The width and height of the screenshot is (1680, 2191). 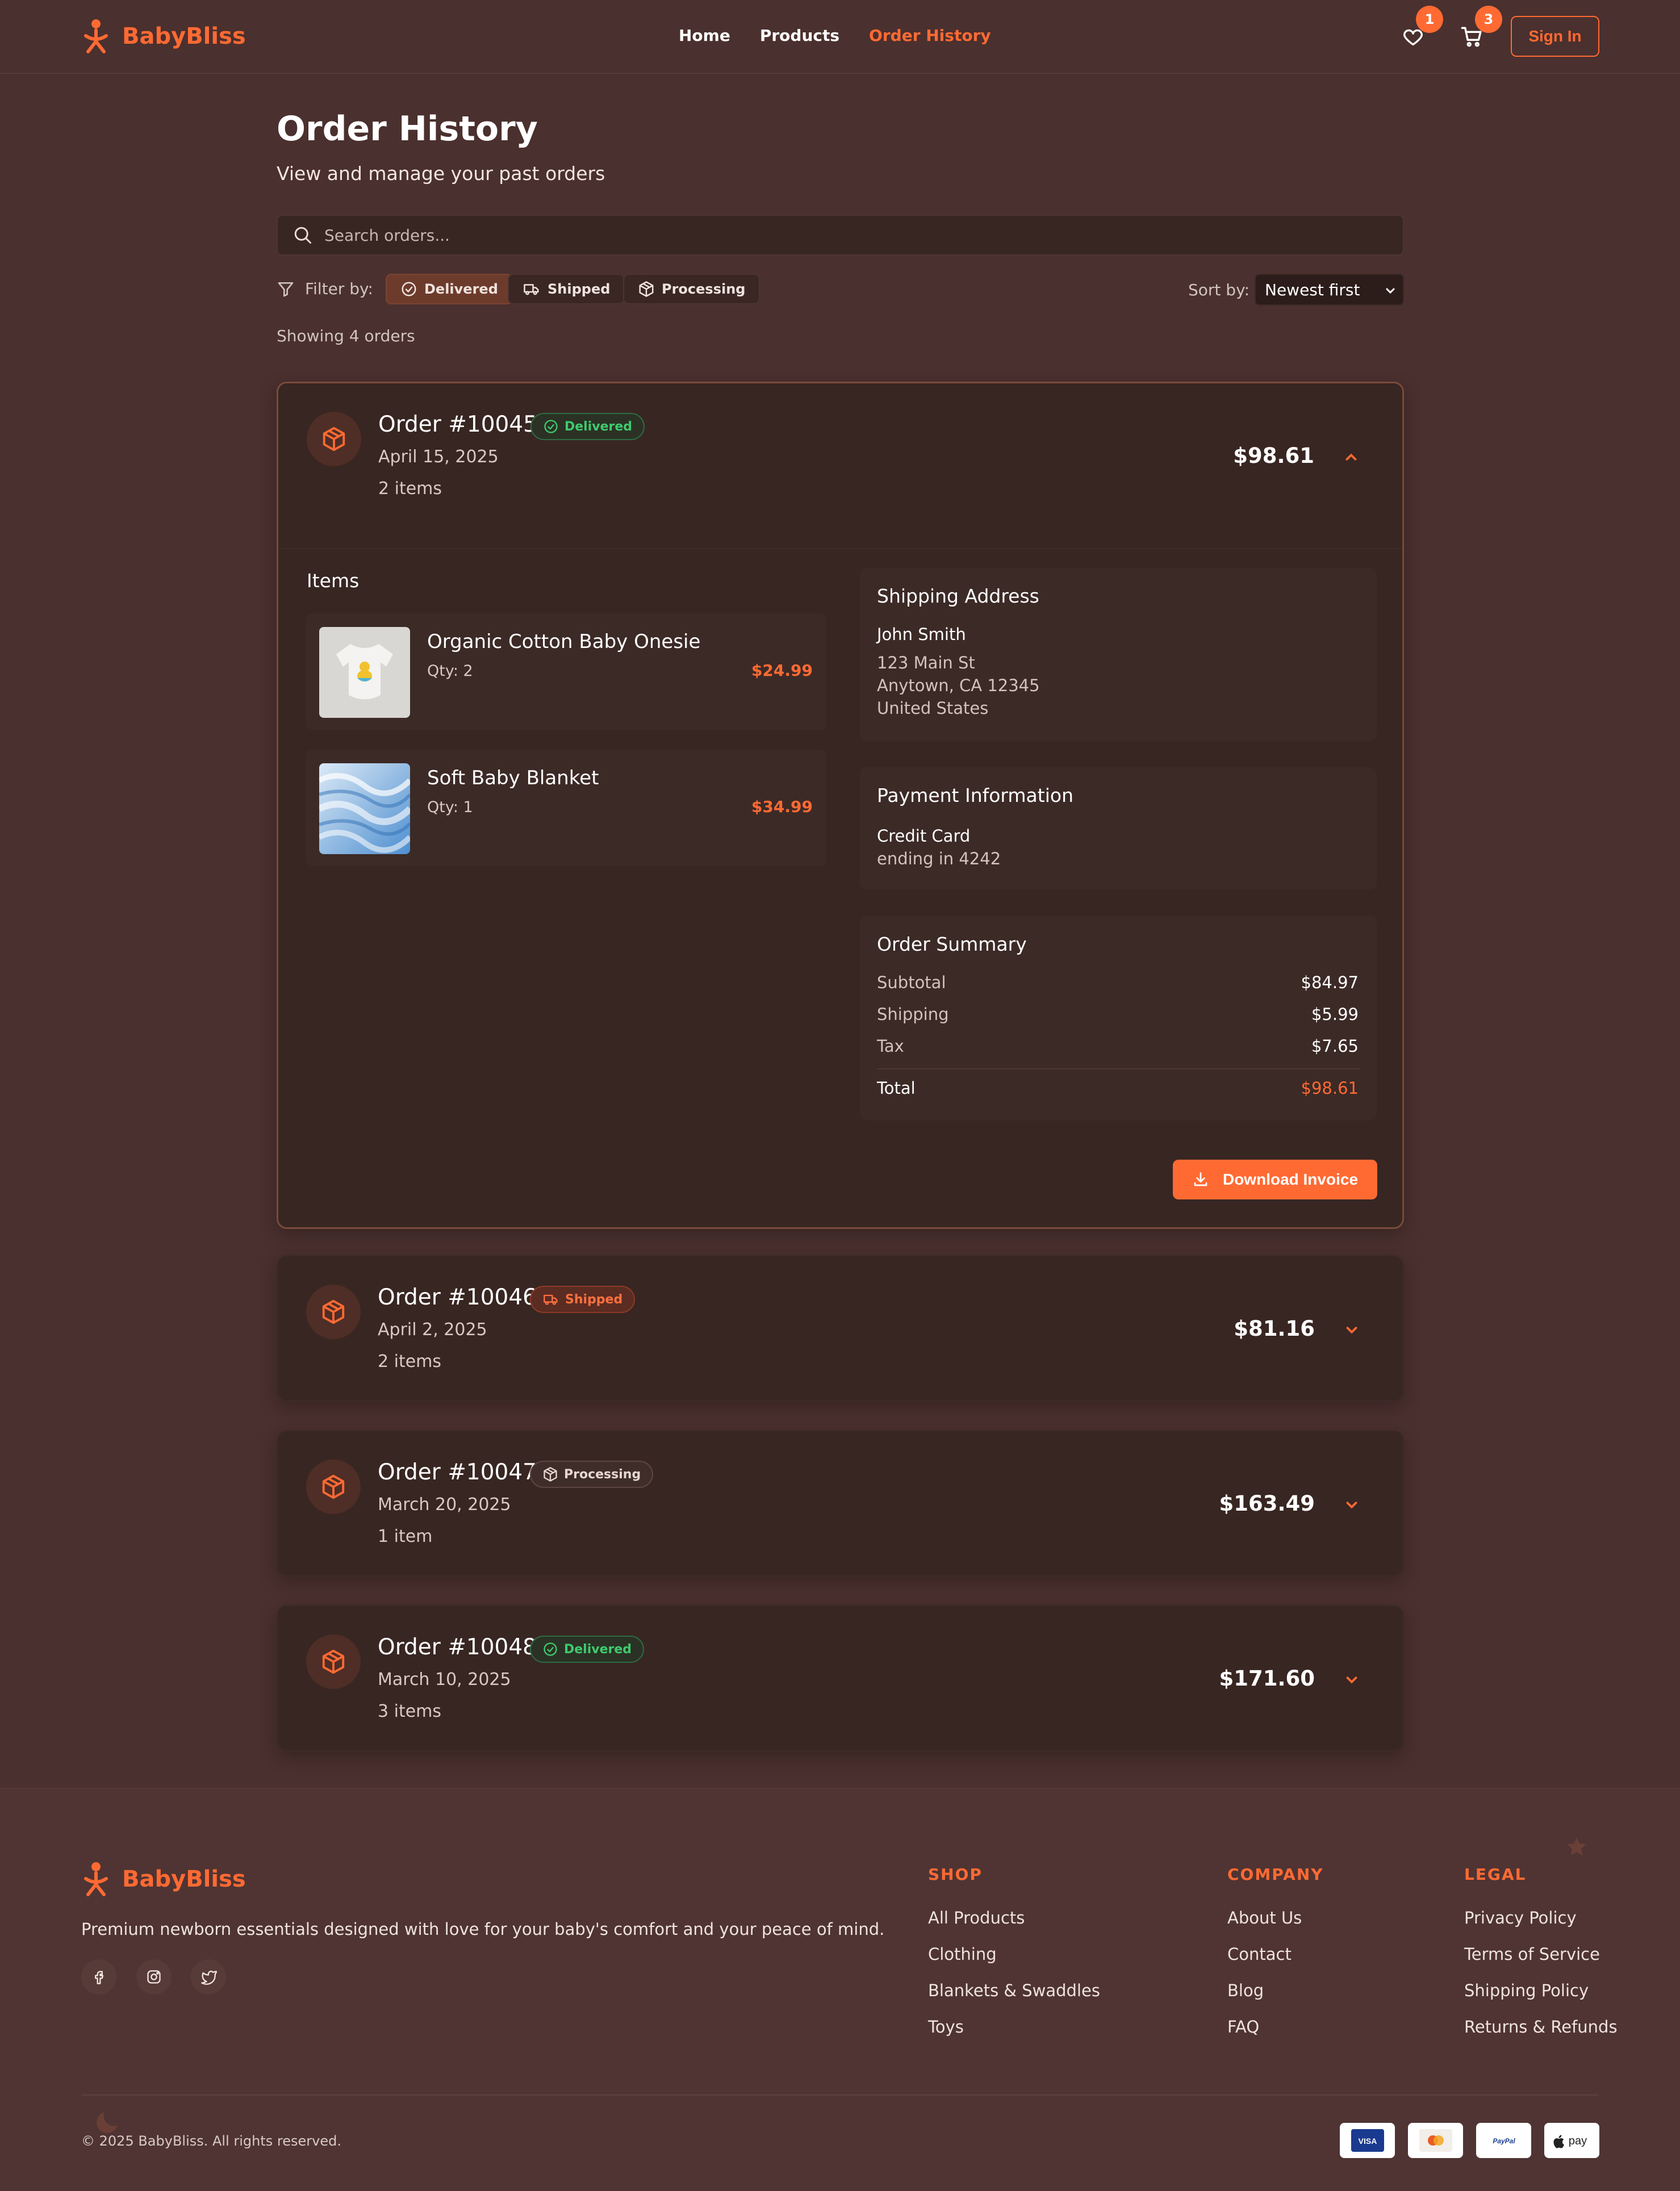 What do you see at coordinates (1526, 1990) in the screenshot?
I see `footer-link-shipping-policy: Shipping Policy` at bounding box center [1526, 1990].